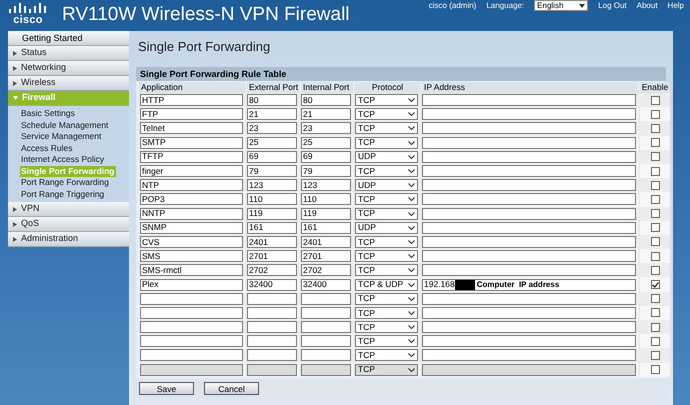 The width and height of the screenshot is (690, 405). Describe the element at coordinates (326, 128) in the screenshot. I see `internal-port-field: 23` at that location.